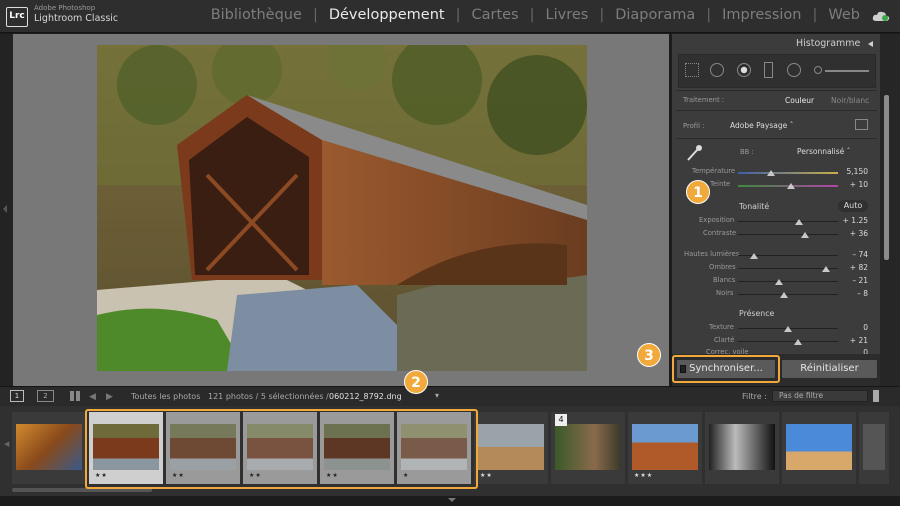  What do you see at coordinates (714, 171) in the screenshot?
I see `temperature-label: Température` at bounding box center [714, 171].